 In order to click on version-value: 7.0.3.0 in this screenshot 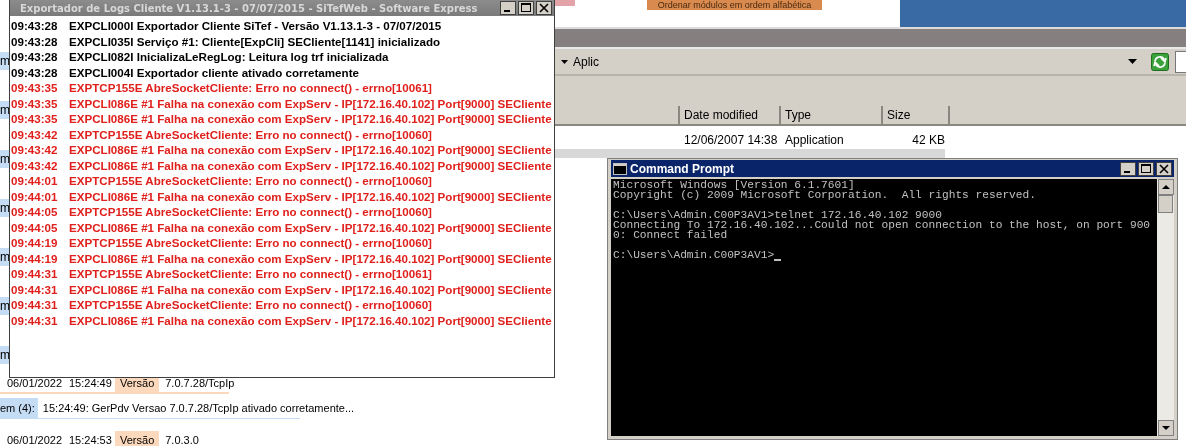, I will do `click(181, 440)`.